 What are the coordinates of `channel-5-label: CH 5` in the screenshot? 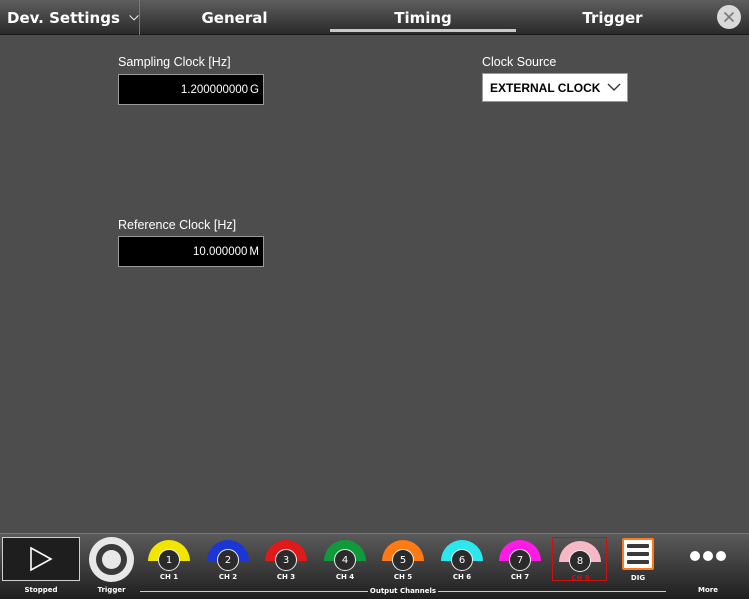 It's located at (403, 577).